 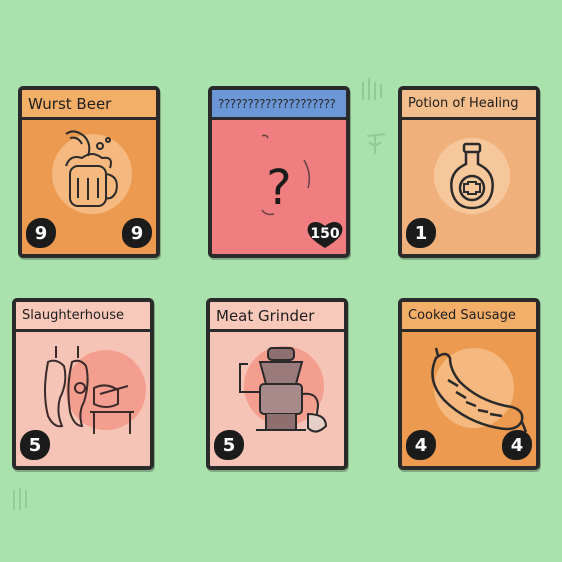 I want to click on background-sketch-decoration, so click(x=20, y=499).